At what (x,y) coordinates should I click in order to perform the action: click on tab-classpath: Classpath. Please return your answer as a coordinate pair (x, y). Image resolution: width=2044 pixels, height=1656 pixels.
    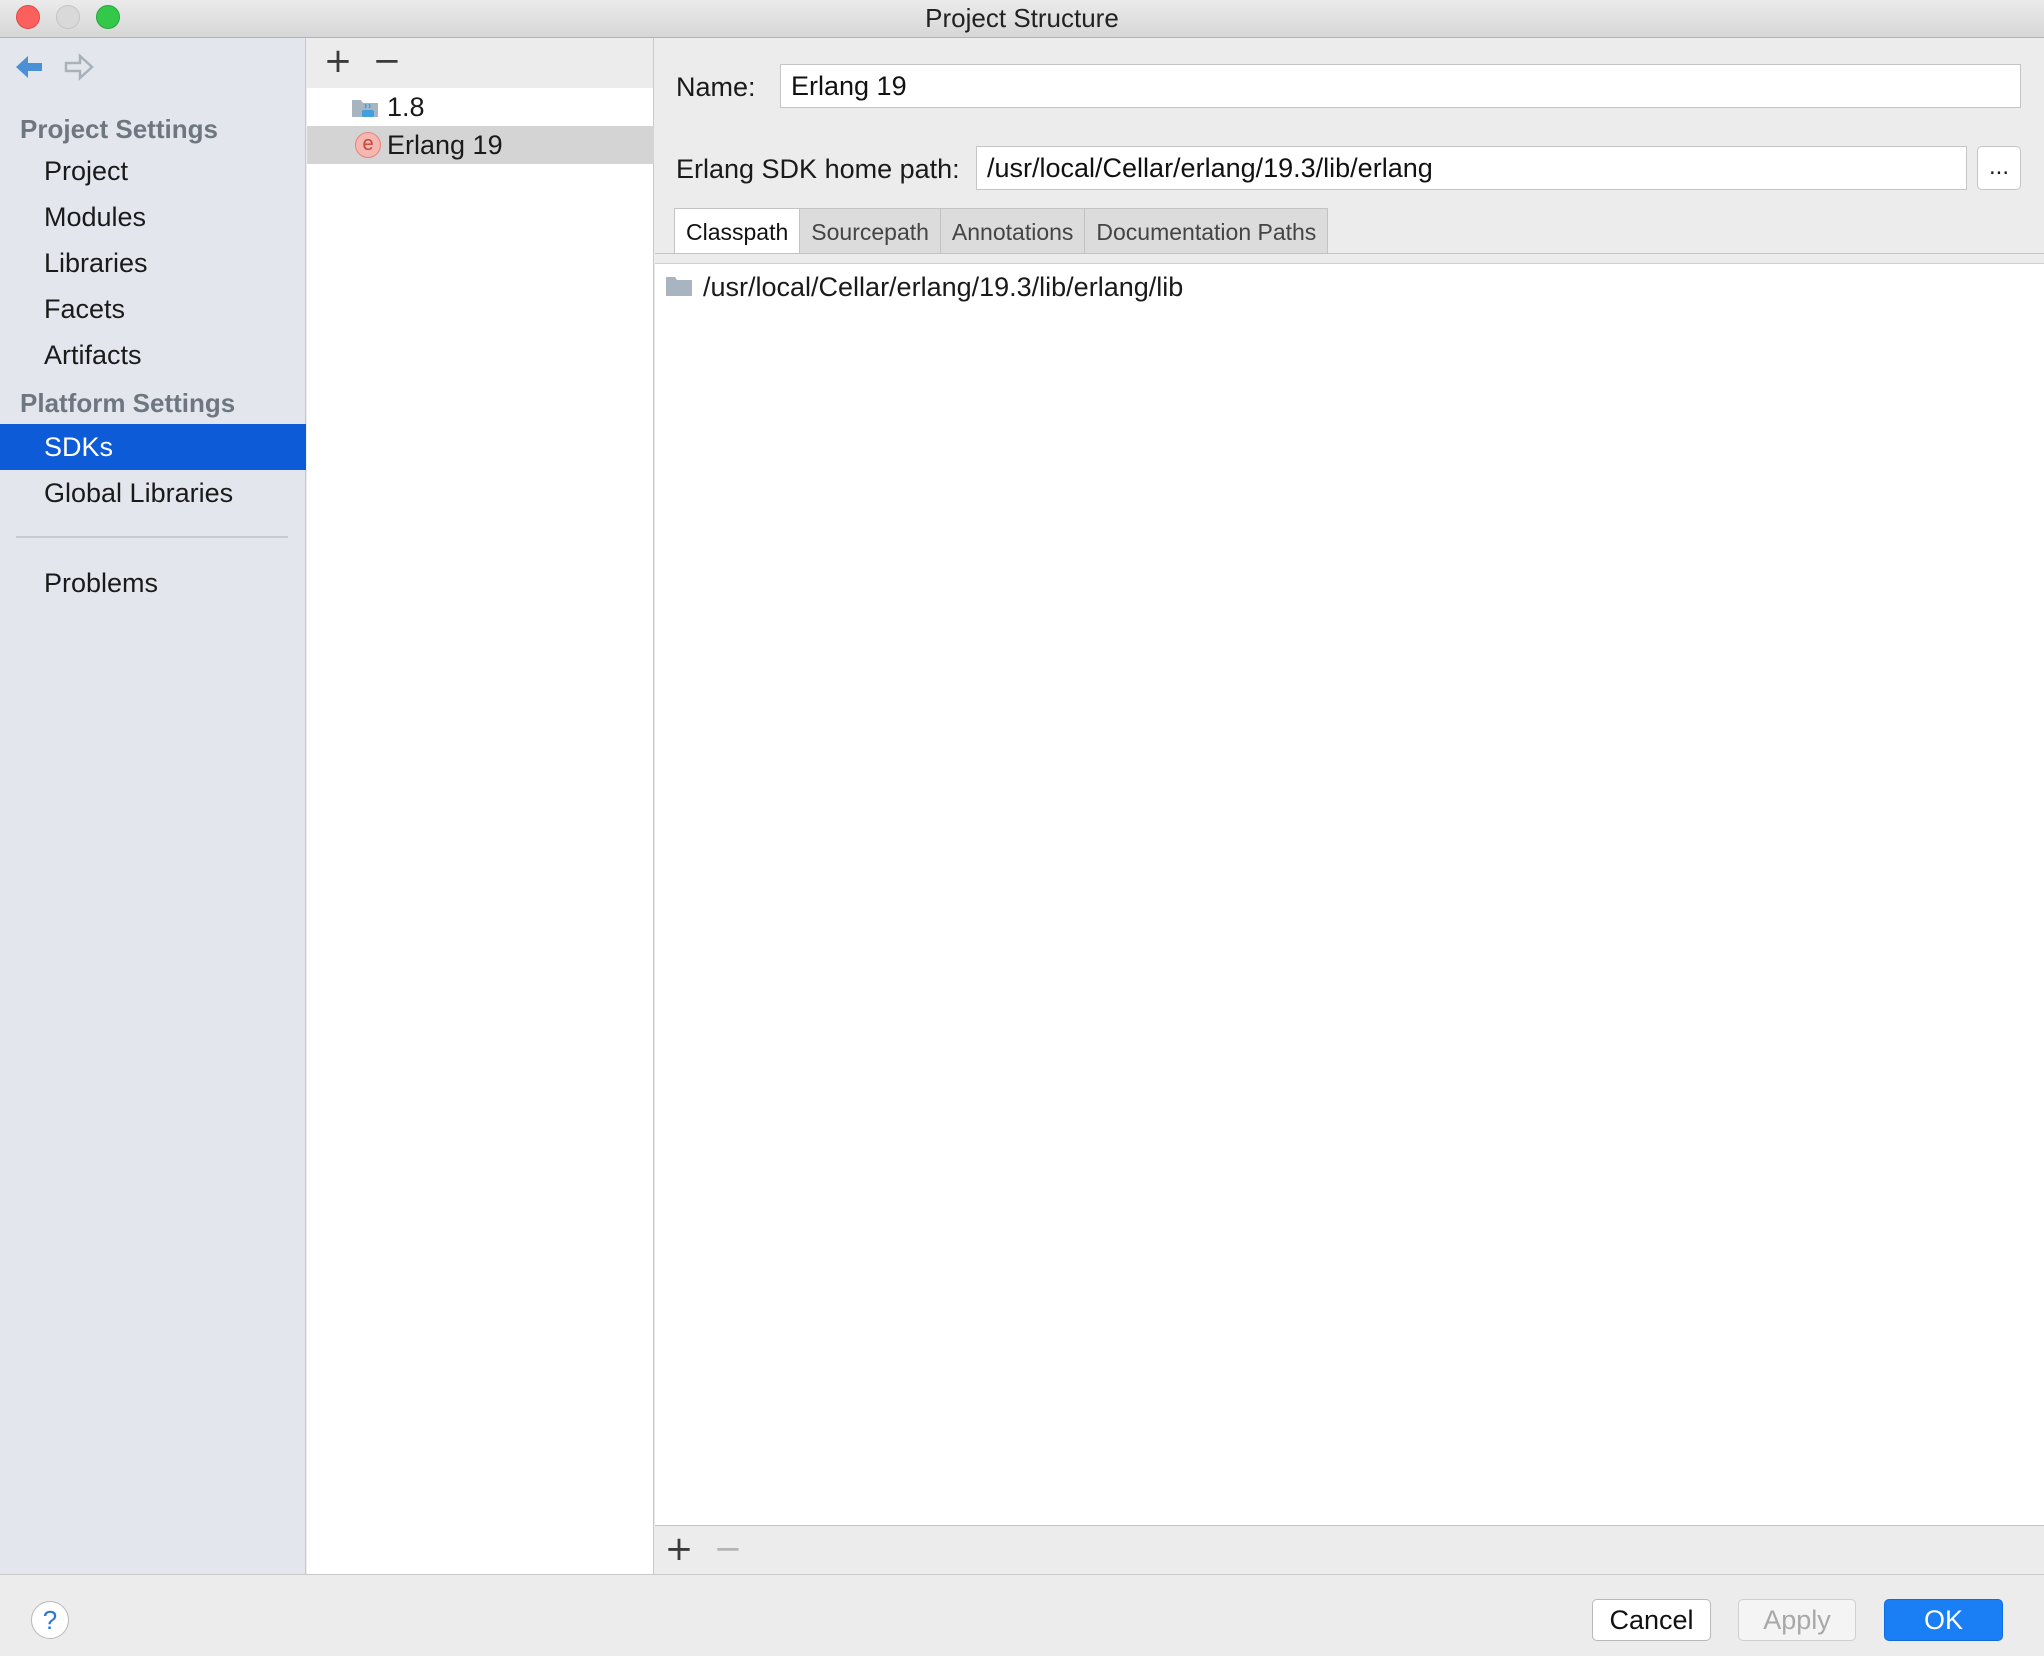
    Looking at the image, I should click on (737, 231).